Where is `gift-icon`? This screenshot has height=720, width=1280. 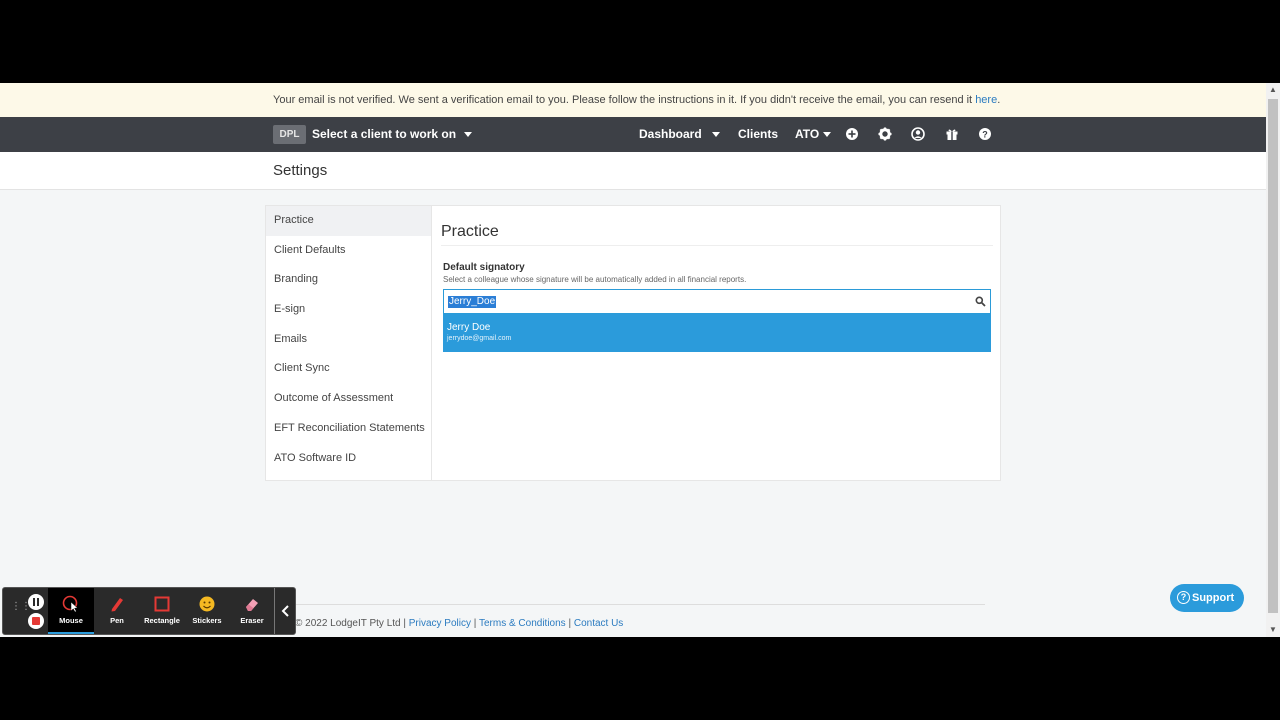 gift-icon is located at coordinates (952, 134).